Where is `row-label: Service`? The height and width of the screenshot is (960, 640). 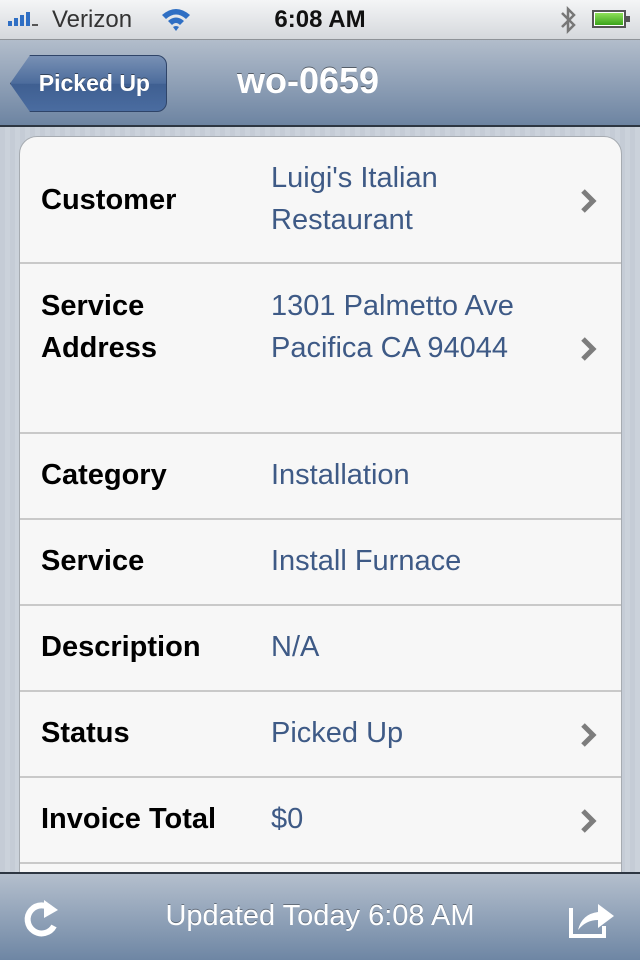 row-label: Service is located at coordinates (93, 561).